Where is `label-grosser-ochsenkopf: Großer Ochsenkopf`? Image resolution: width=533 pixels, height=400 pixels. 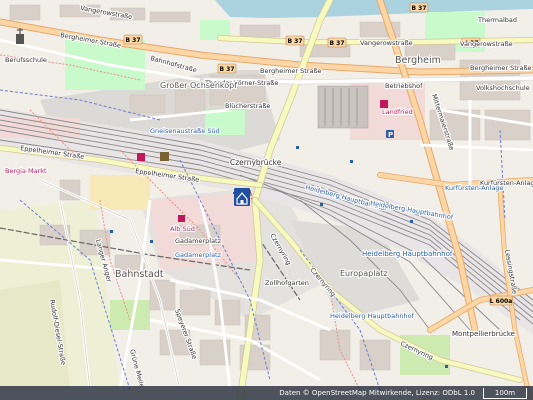
label-grosser-ochsenkopf: Großer Ochsenkopf is located at coordinates (198, 85).